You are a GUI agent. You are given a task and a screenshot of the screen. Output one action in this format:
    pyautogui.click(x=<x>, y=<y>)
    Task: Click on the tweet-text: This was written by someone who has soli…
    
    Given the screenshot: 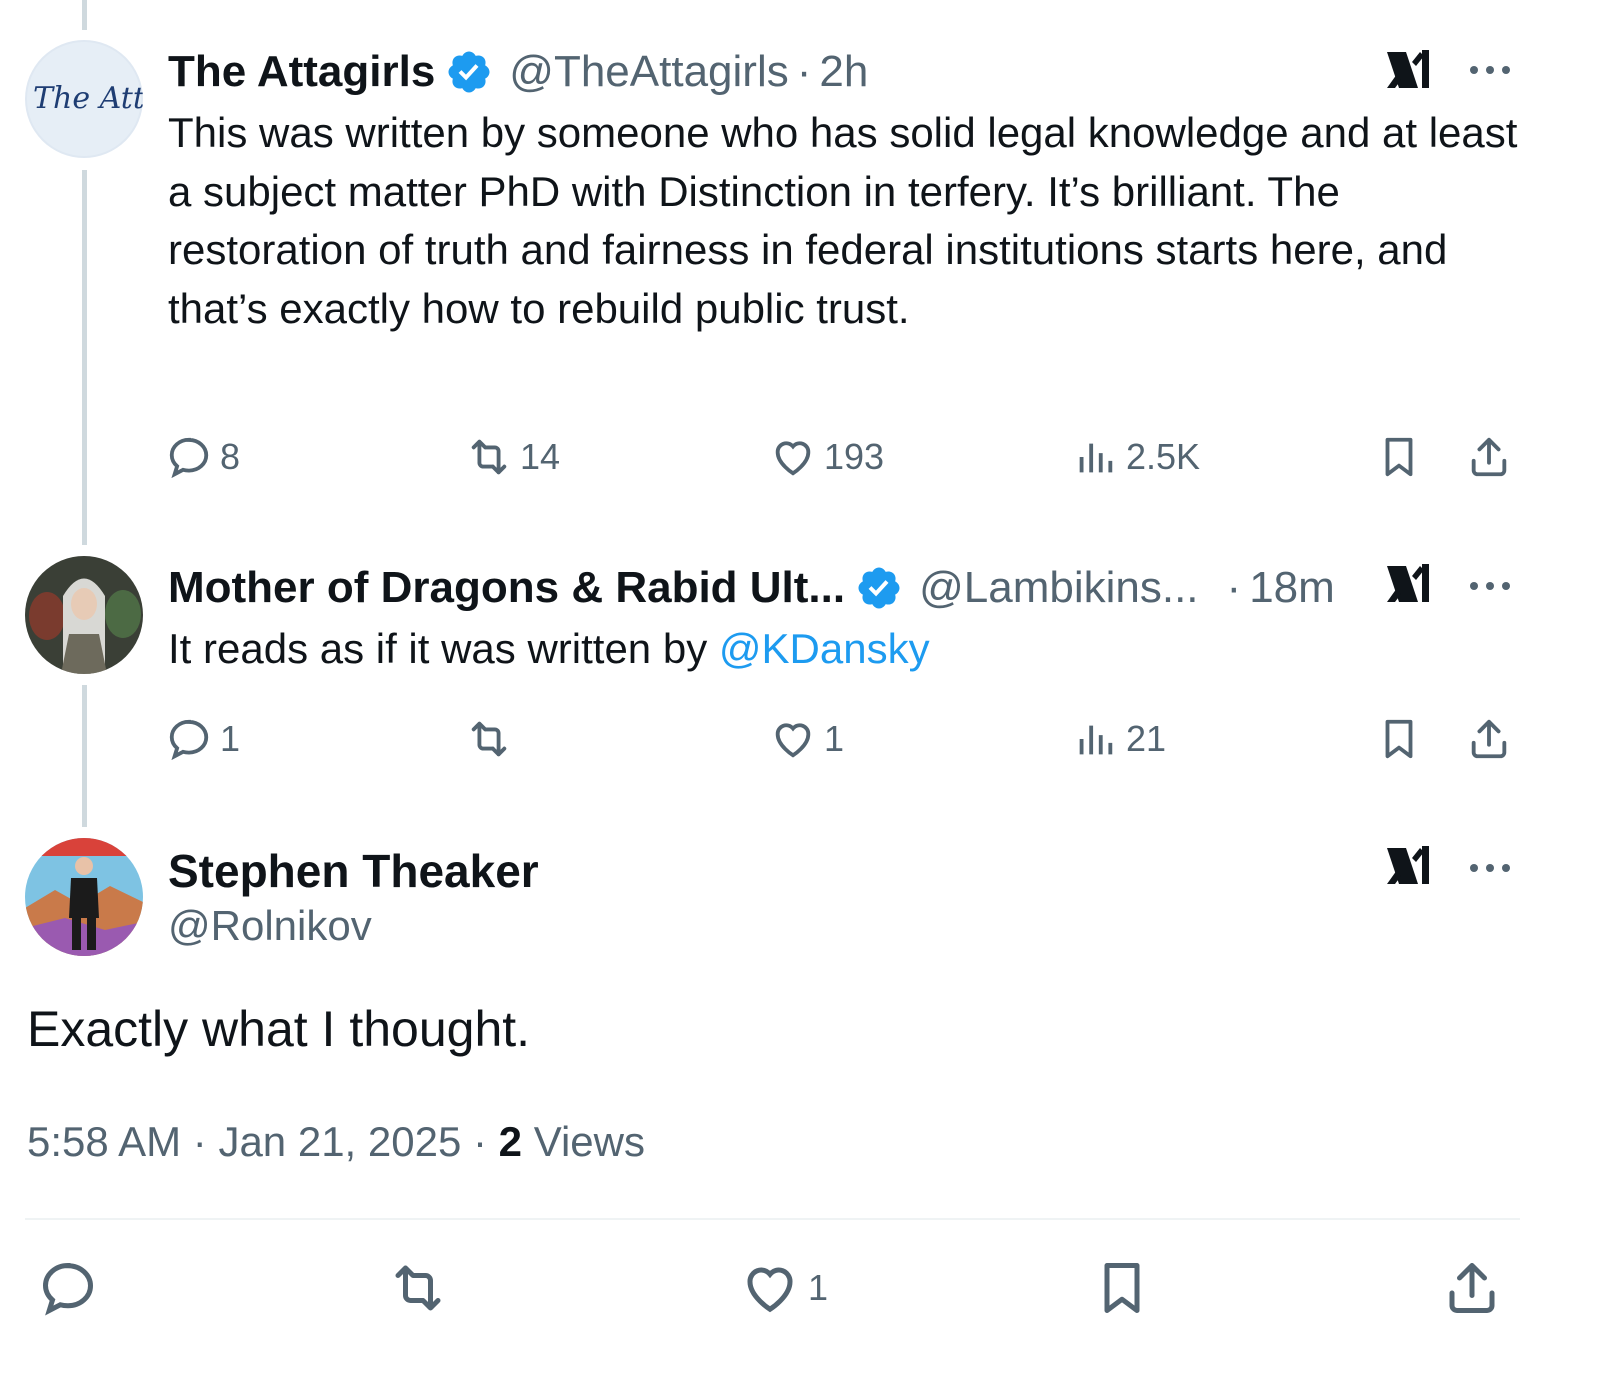 What is the action you would take?
    pyautogui.click(x=843, y=220)
    